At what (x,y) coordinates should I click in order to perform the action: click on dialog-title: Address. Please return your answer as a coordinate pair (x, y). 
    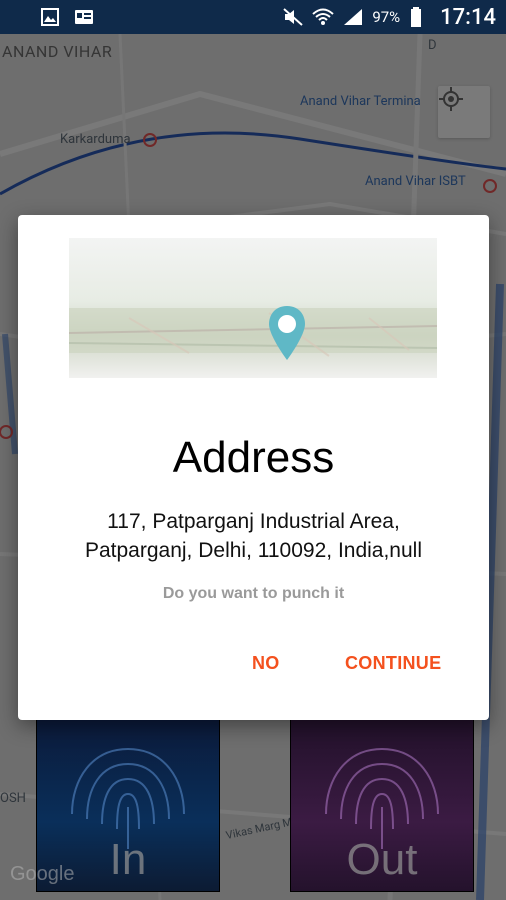
    Looking at the image, I should click on (253, 457).